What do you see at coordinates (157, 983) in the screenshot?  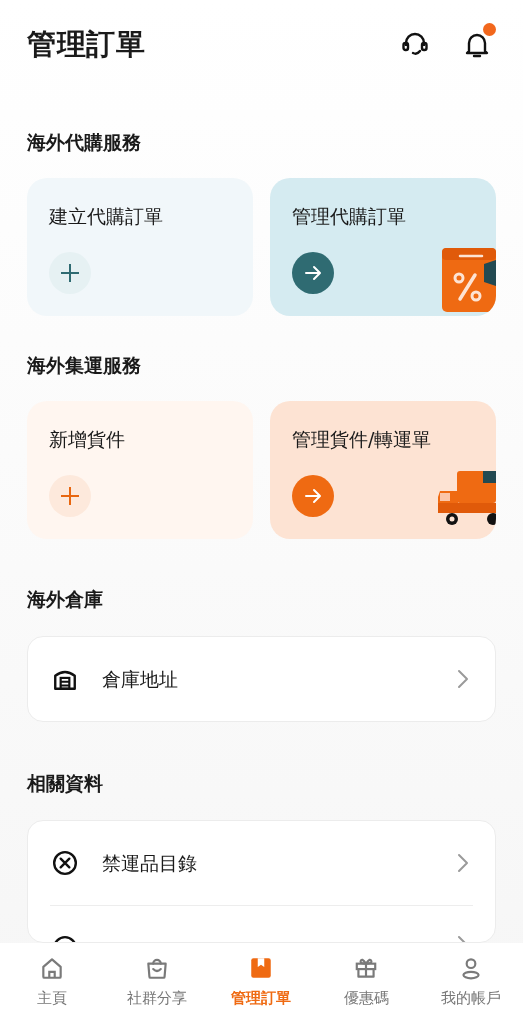 I see `nav-tab: 社群分享` at bounding box center [157, 983].